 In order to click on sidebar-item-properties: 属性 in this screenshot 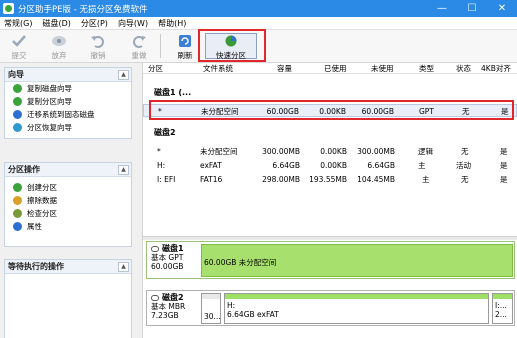, I will do `click(68, 226)`.